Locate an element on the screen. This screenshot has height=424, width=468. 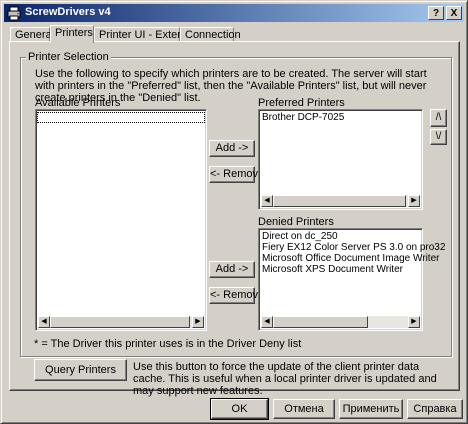
move-down-button: \/ is located at coordinates (438, 137).